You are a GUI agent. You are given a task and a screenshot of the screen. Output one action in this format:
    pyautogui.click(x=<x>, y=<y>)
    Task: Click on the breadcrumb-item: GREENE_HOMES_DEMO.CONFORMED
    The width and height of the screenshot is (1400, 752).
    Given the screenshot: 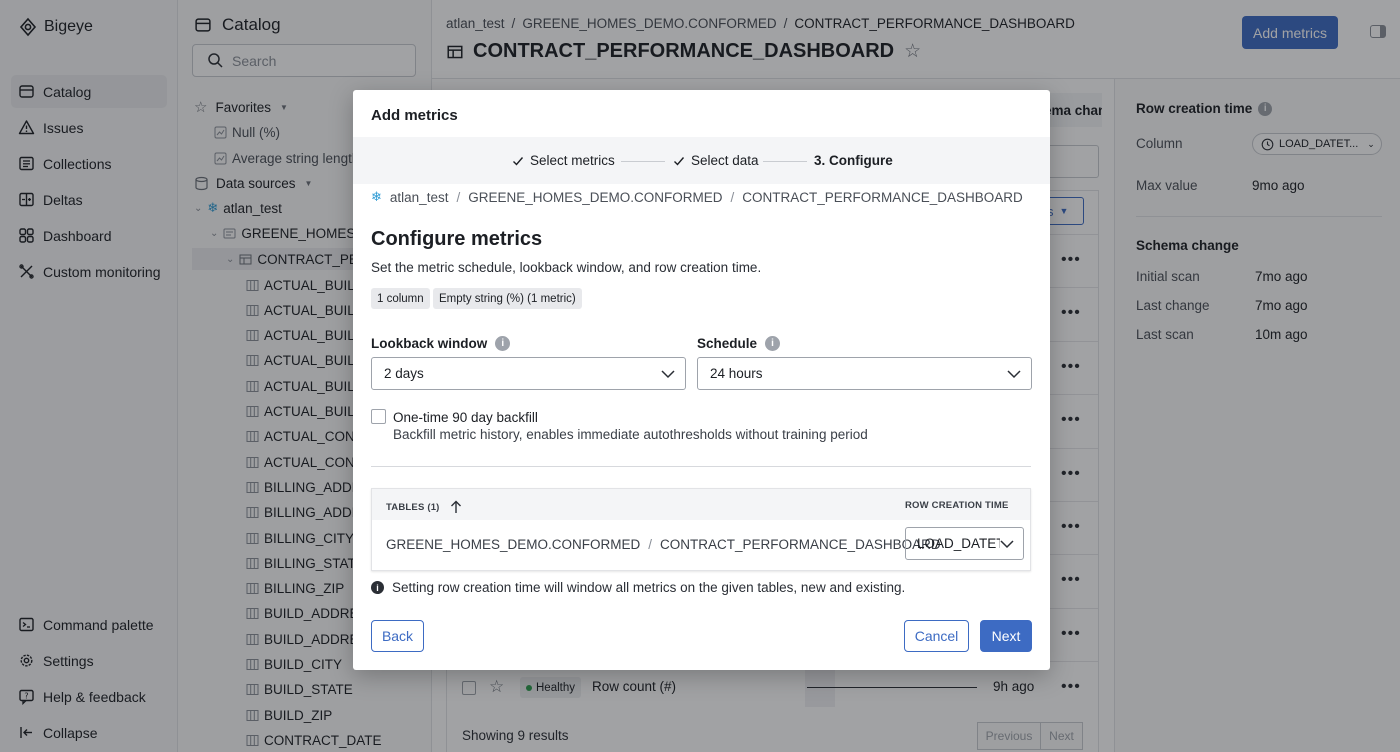 What is the action you would take?
    pyautogui.click(x=595, y=197)
    